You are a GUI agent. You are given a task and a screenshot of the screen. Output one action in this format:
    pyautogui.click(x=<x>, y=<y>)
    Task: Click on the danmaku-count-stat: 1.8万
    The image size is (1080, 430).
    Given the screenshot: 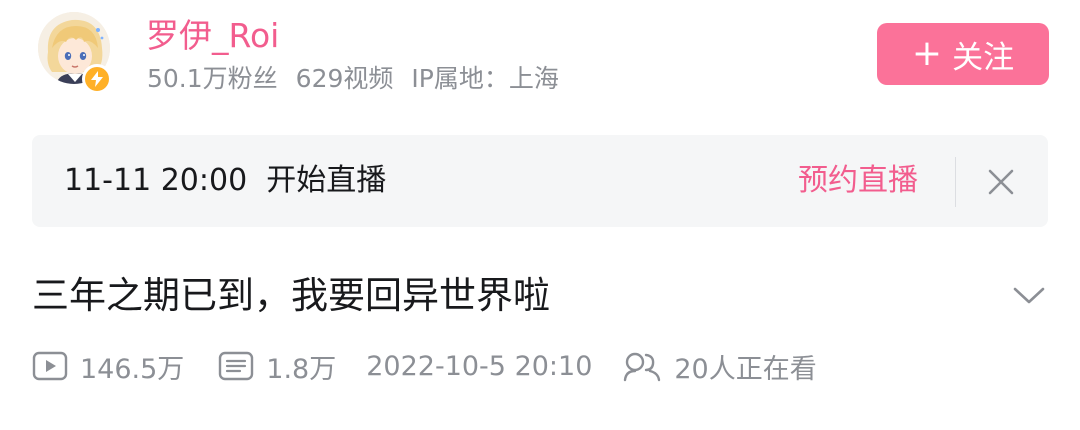 What is the action you would take?
    pyautogui.click(x=277, y=366)
    